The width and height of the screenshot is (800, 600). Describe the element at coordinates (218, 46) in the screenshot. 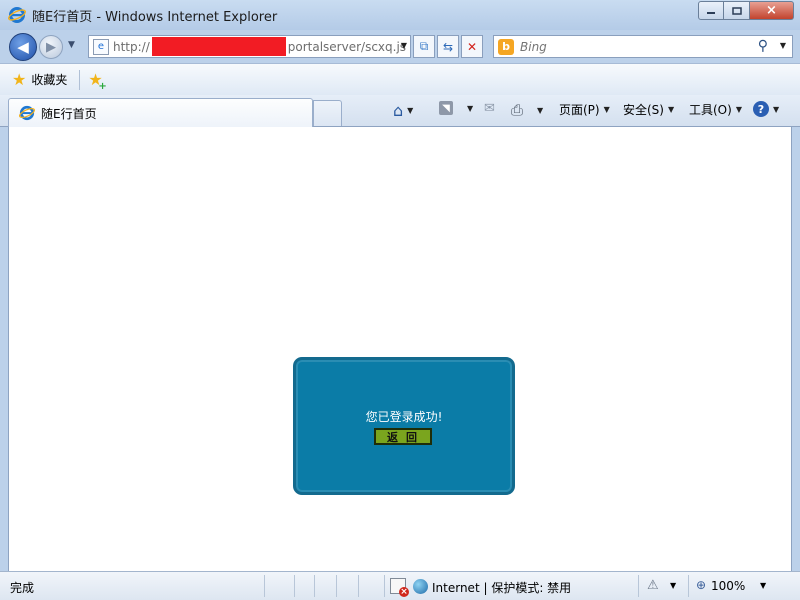

I see `redacted-url-segment` at that location.